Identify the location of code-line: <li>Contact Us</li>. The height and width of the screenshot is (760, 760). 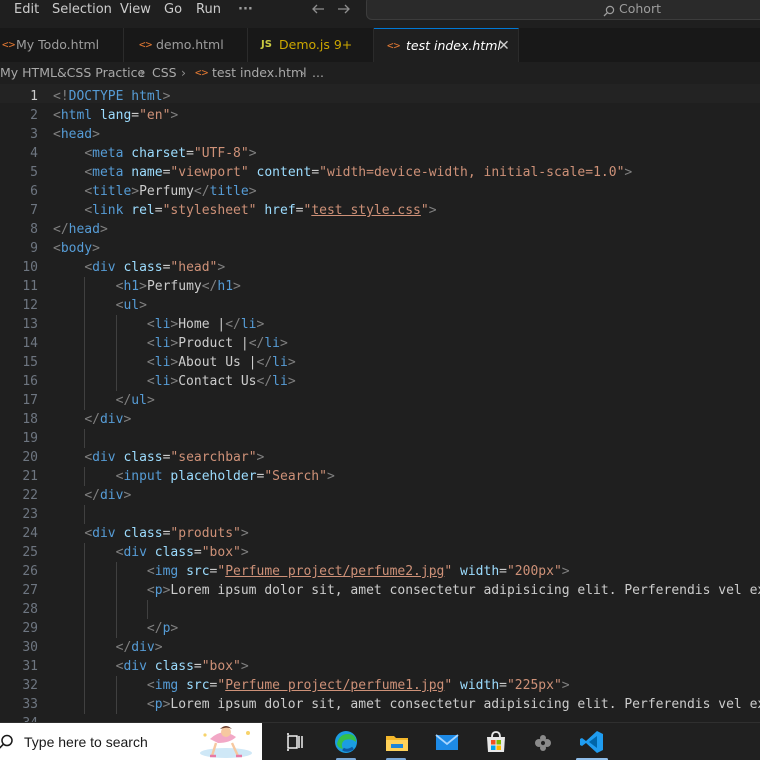
(174, 381).